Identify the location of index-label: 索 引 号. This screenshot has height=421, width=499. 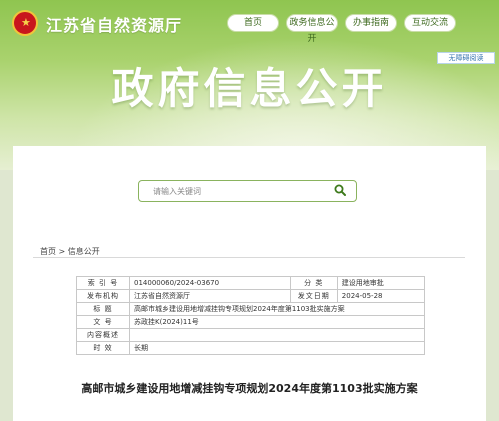
(103, 283).